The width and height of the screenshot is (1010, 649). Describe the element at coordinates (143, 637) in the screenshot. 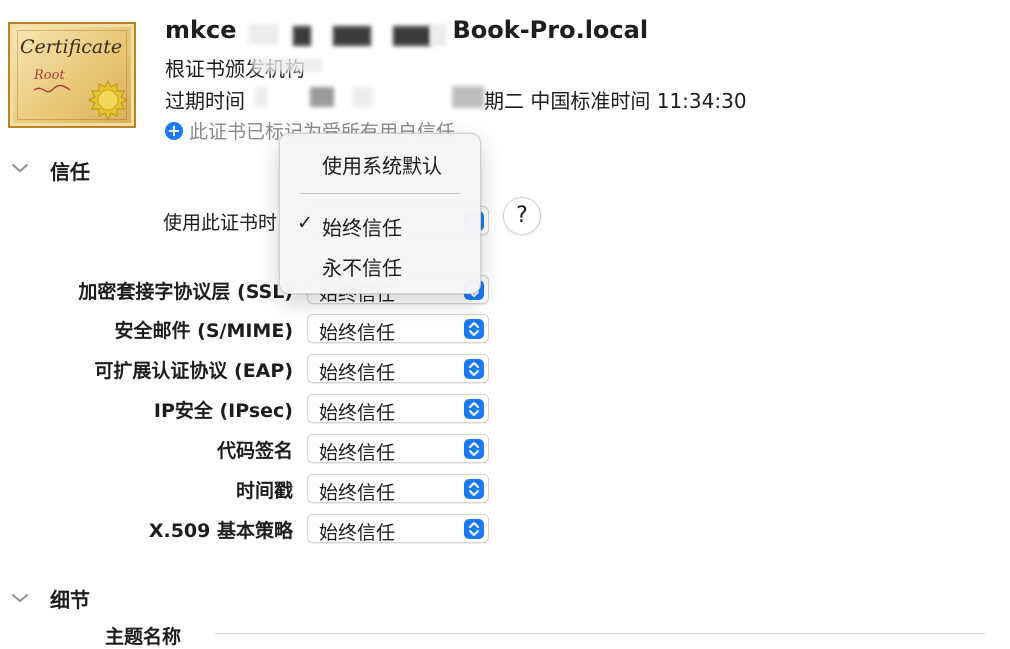

I see `subject-name-heading: 主题名称` at that location.